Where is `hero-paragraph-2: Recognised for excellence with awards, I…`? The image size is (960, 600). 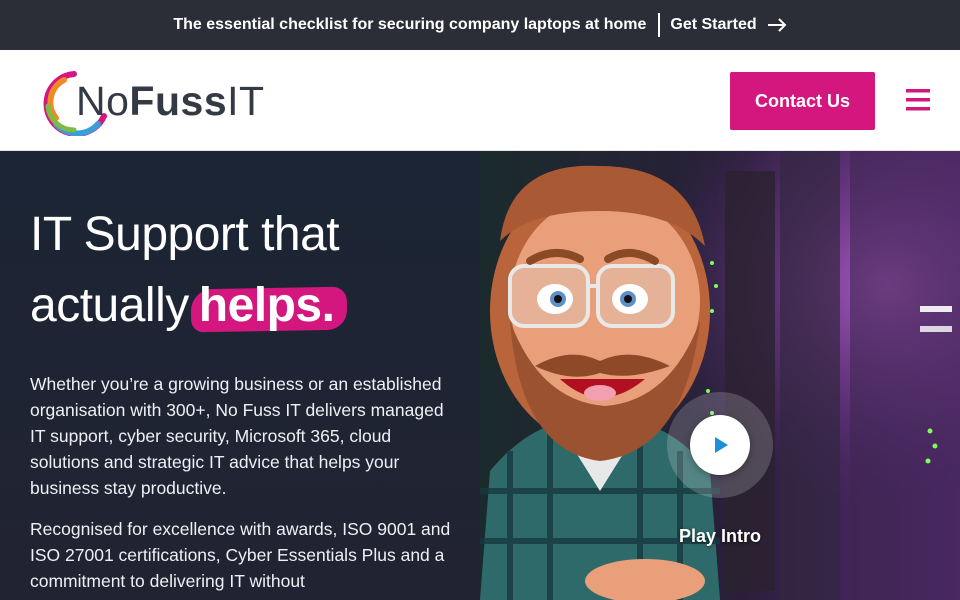 hero-paragraph-2: Recognised for excellence with awards, I… is located at coordinates (240, 555).